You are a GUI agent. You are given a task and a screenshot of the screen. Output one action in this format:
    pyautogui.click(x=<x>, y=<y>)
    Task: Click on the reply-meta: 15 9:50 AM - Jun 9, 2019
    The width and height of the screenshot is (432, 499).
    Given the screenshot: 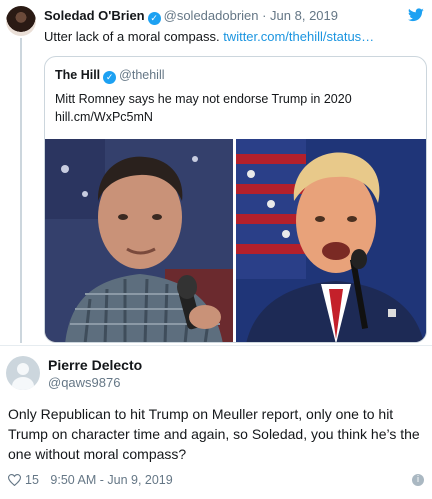 What is the action you would take?
    pyautogui.click(x=90, y=480)
    